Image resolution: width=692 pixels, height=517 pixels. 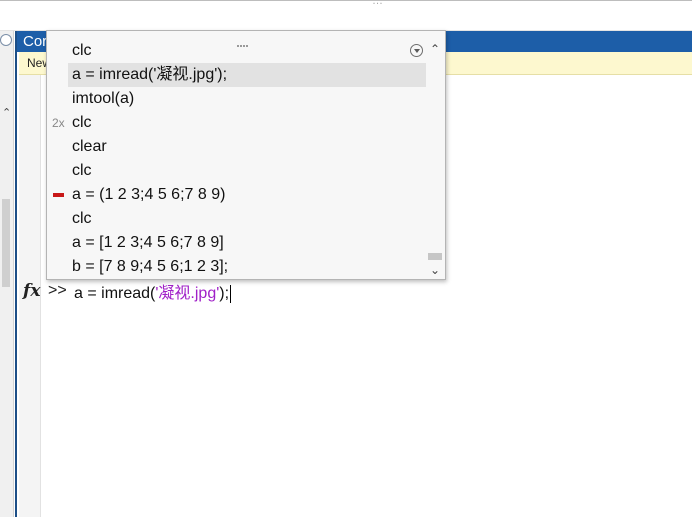 I want to click on history-item-text: a = (1 2 3;4 5 6;7 8 9), so click(x=149, y=194).